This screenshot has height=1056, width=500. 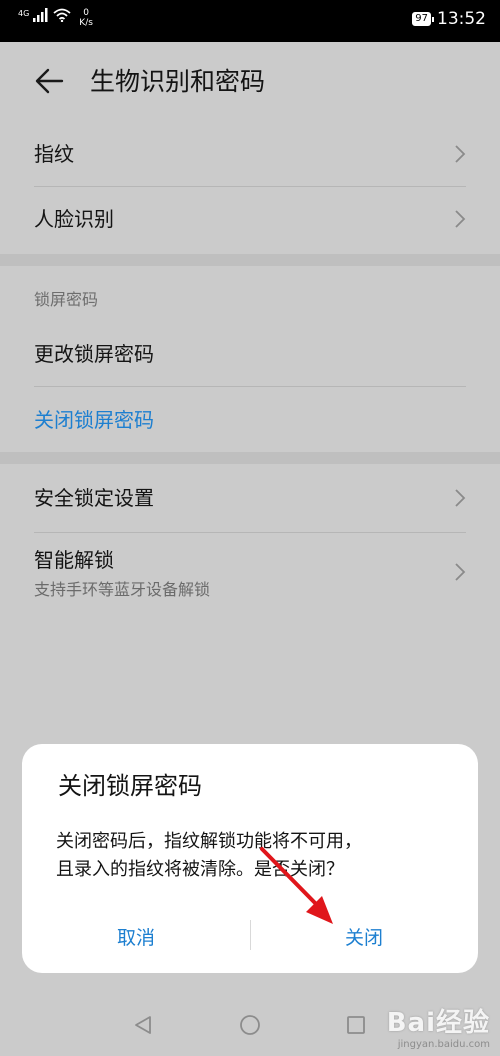 I want to click on wifi-icon, so click(x=62, y=15).